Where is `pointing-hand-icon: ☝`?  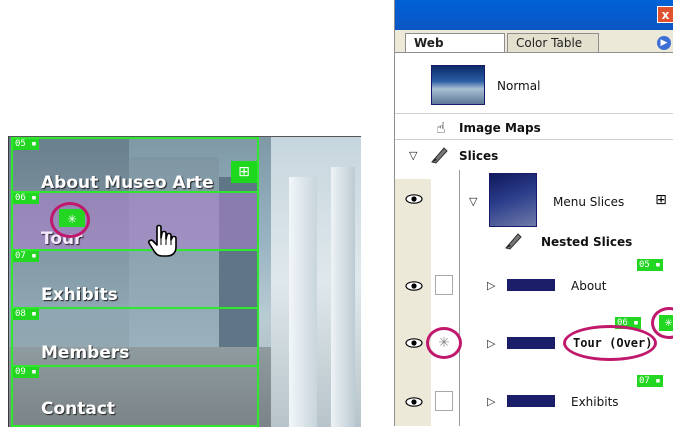 pointing-hand-icon: ☝ is located at coordinates (441, 128).